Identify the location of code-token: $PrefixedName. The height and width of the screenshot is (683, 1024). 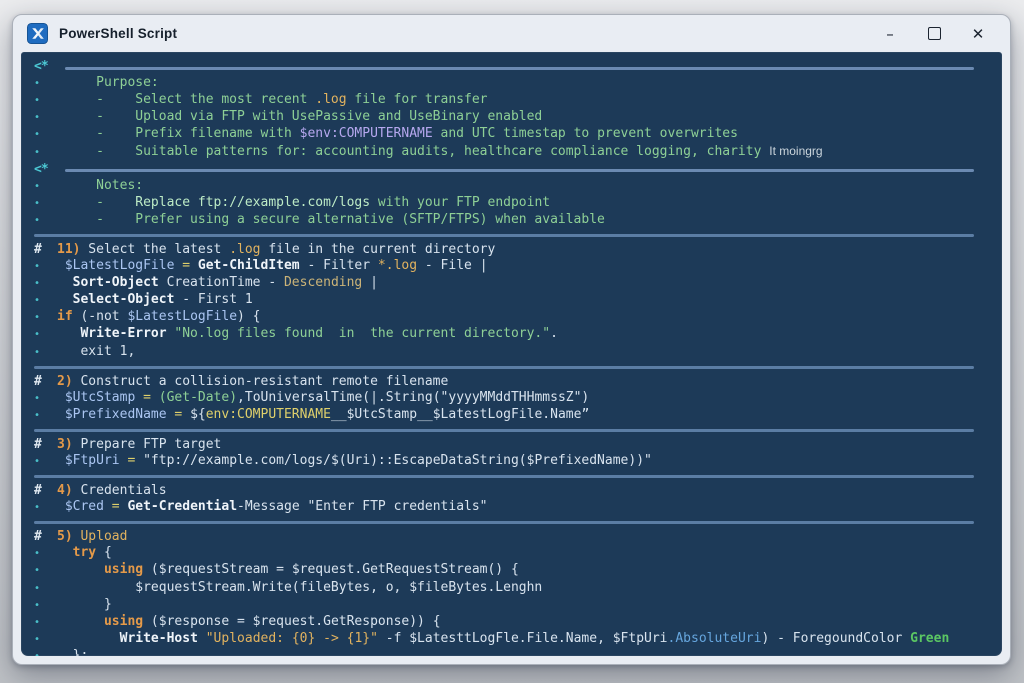
(115, 414).